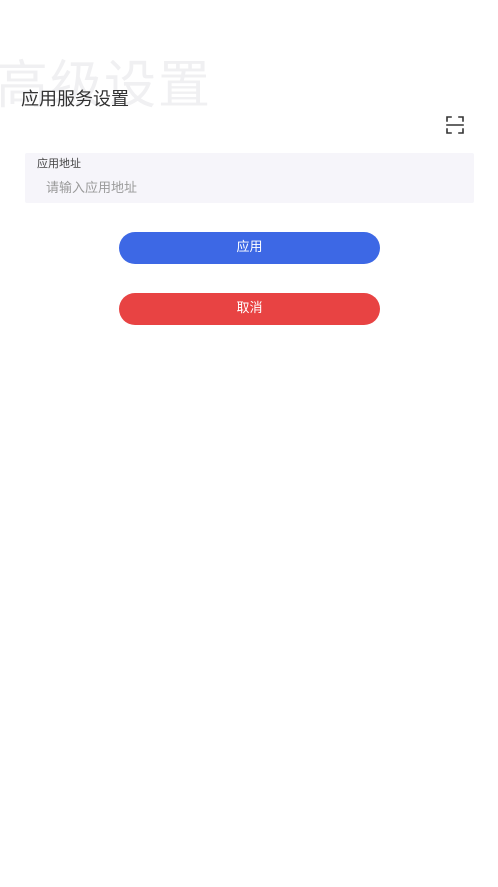 This screenshot has height=887, width=498. Describe the element at coordinates (249, 248) in the screenshot. I see `apply-button: 应用` at that location.